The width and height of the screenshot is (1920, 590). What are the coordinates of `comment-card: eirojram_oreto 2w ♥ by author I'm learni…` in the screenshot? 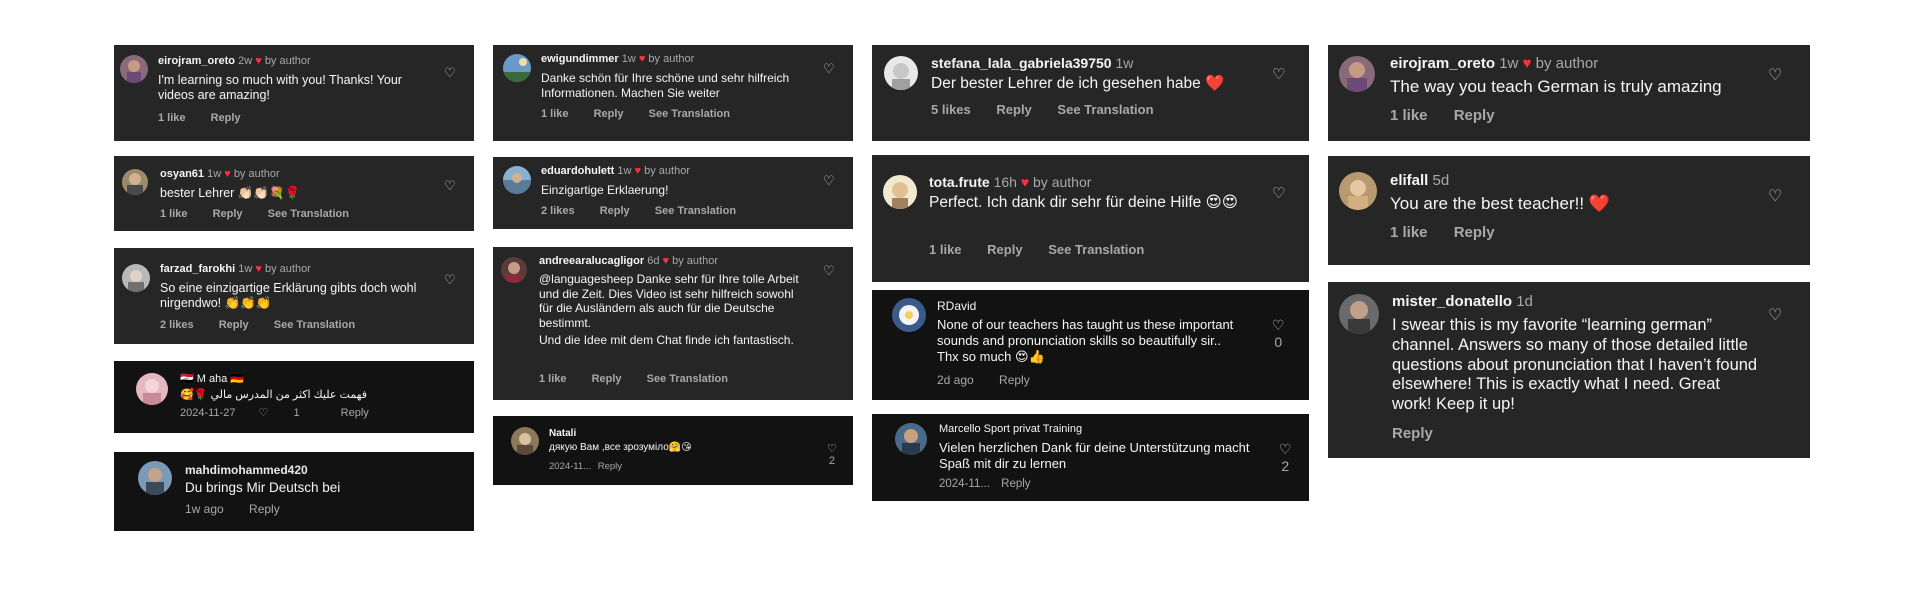 It's located at (294, 93).